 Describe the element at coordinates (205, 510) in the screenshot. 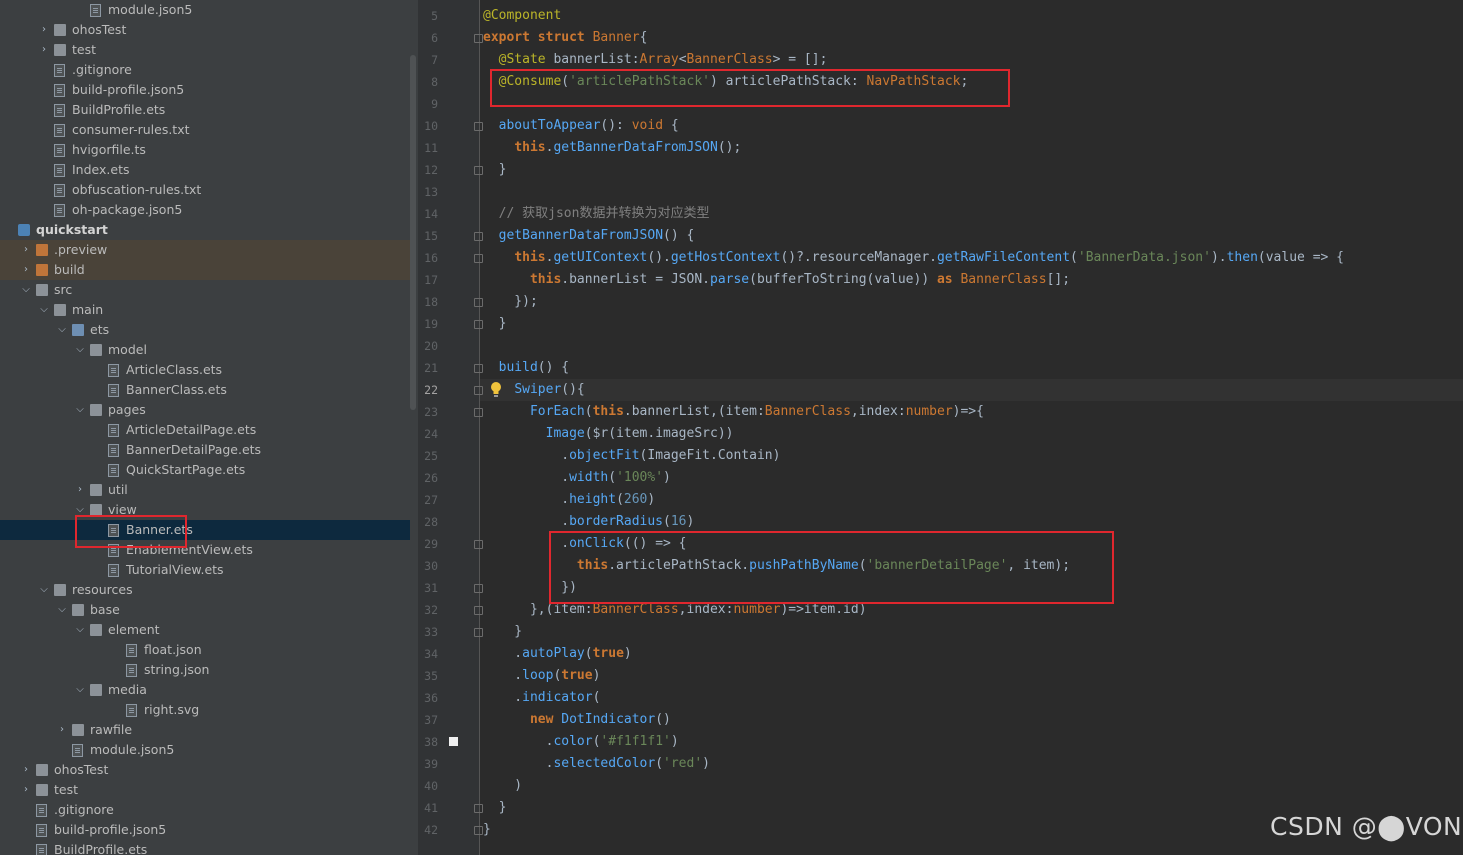

I see `tree-row: ⌵ view` at that location.